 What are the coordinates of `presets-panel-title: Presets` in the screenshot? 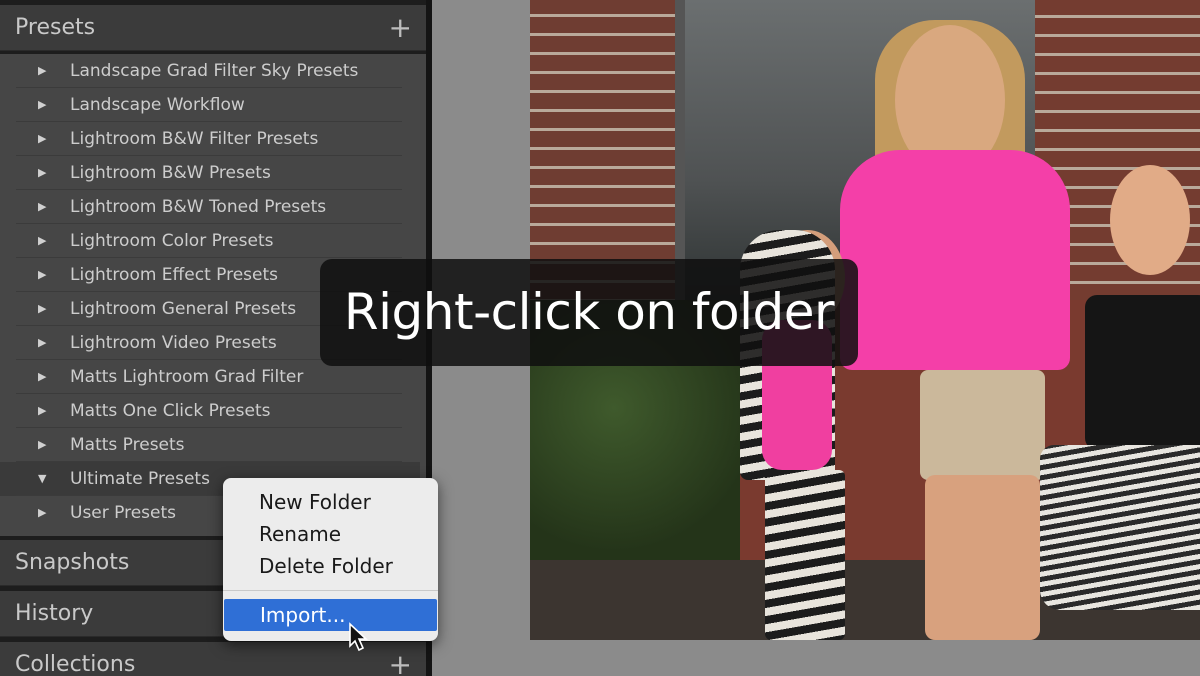 It's located at (55, 27).